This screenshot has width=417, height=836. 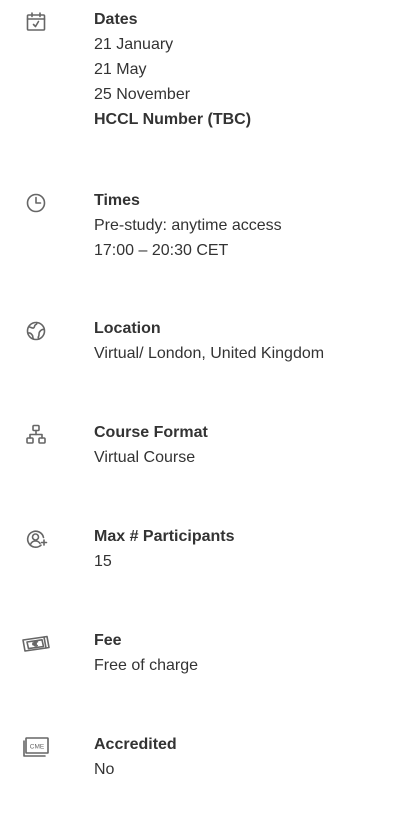 What do you see at coordinates (108, 640) in the screenshot?
I see `fee-title: Fee` at bounding box center [108, 640].